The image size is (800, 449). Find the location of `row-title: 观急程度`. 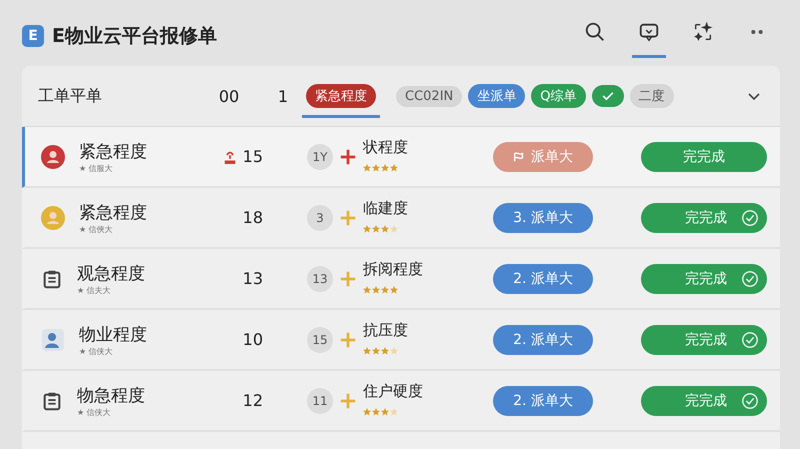

row-title: 观急程度 is located at coordinates (111, 273).